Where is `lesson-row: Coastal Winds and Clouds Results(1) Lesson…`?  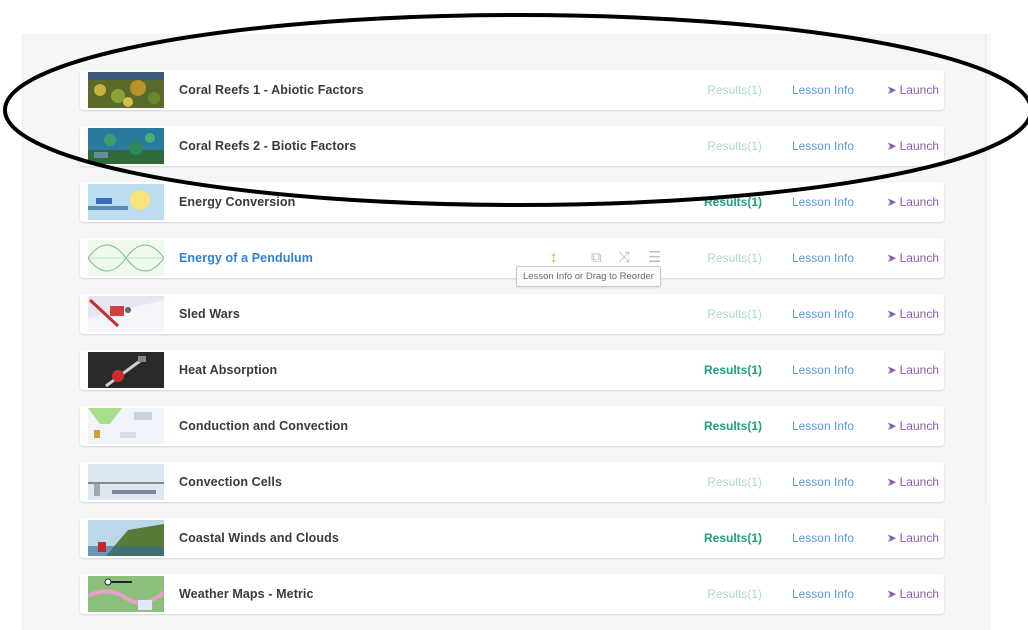
lesson-row: Coastal Winds and Clouds Results(1) Lesson… is located at coordinates (512, 538).